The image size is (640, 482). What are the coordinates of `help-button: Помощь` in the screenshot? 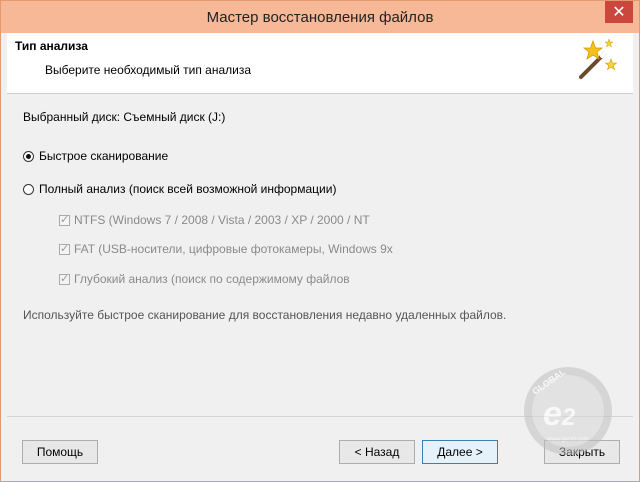 It's located at (60, 452).